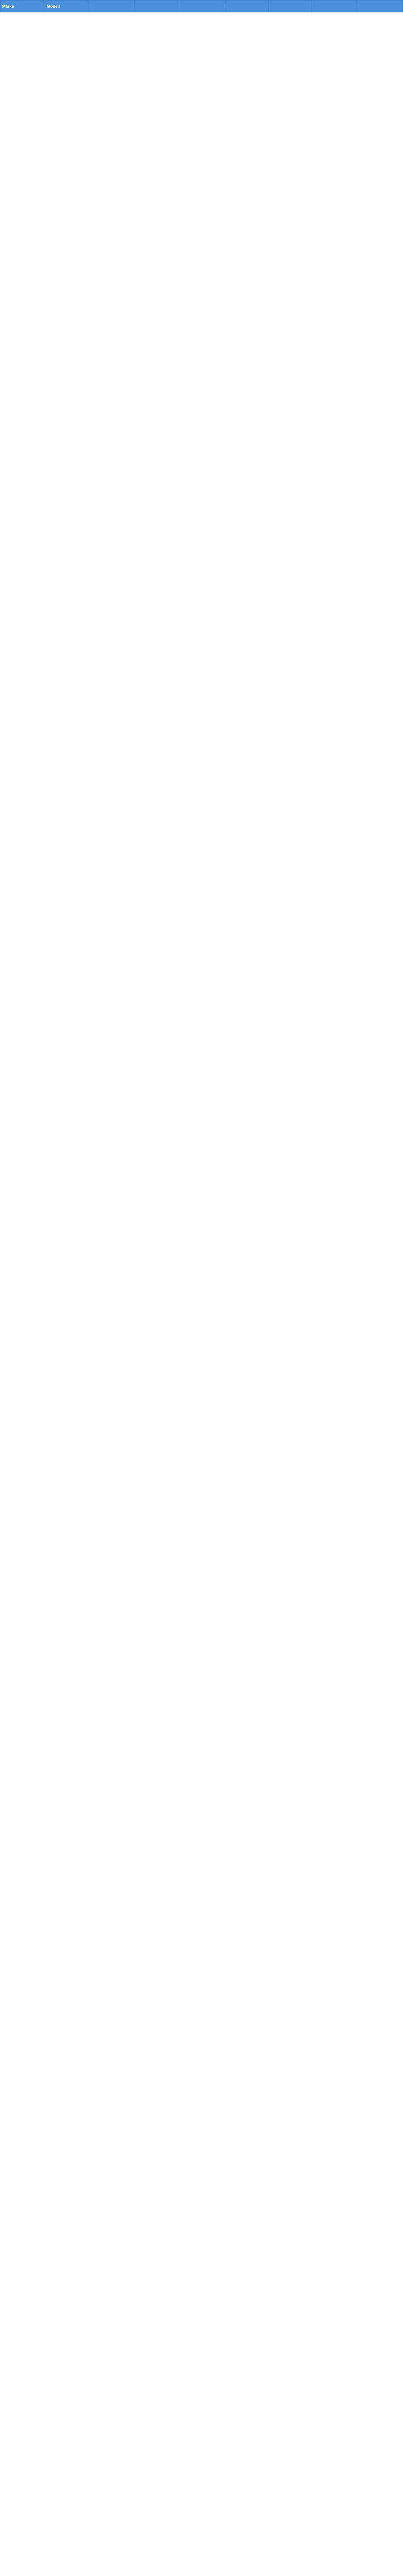 This screenshot has width=403, height=2576. What do you see at coordinates (67, 6) in the screenshot?
I see `column-header: Modell` at bounding box center [67, 6].